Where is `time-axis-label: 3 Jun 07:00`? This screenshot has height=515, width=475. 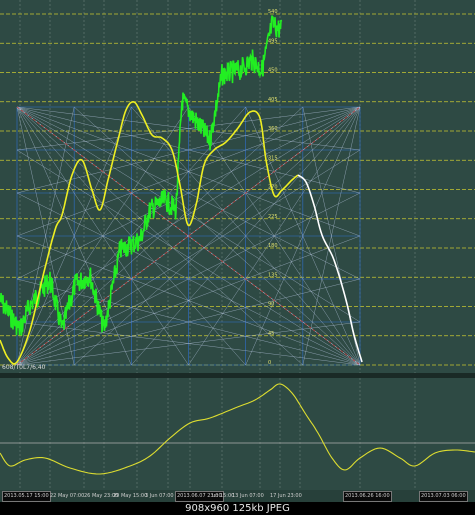 time-axis-label: 3 Jun 07:00 is located at coordinates (159, 496).